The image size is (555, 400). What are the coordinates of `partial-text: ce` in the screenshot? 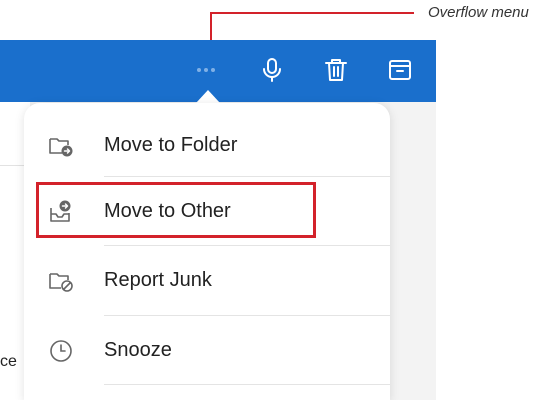 It's located at (8, 361).